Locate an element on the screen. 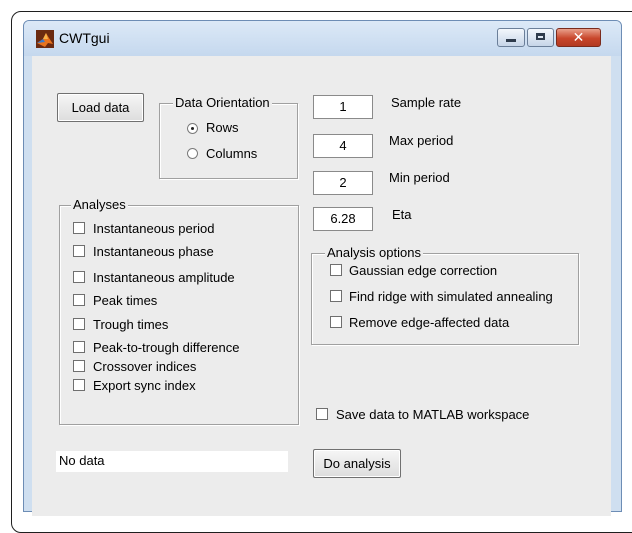 Image resolution: width=632 pixels, height=533 pixels. peak-to-trough-checkbox is located at coordinates (79, 347).